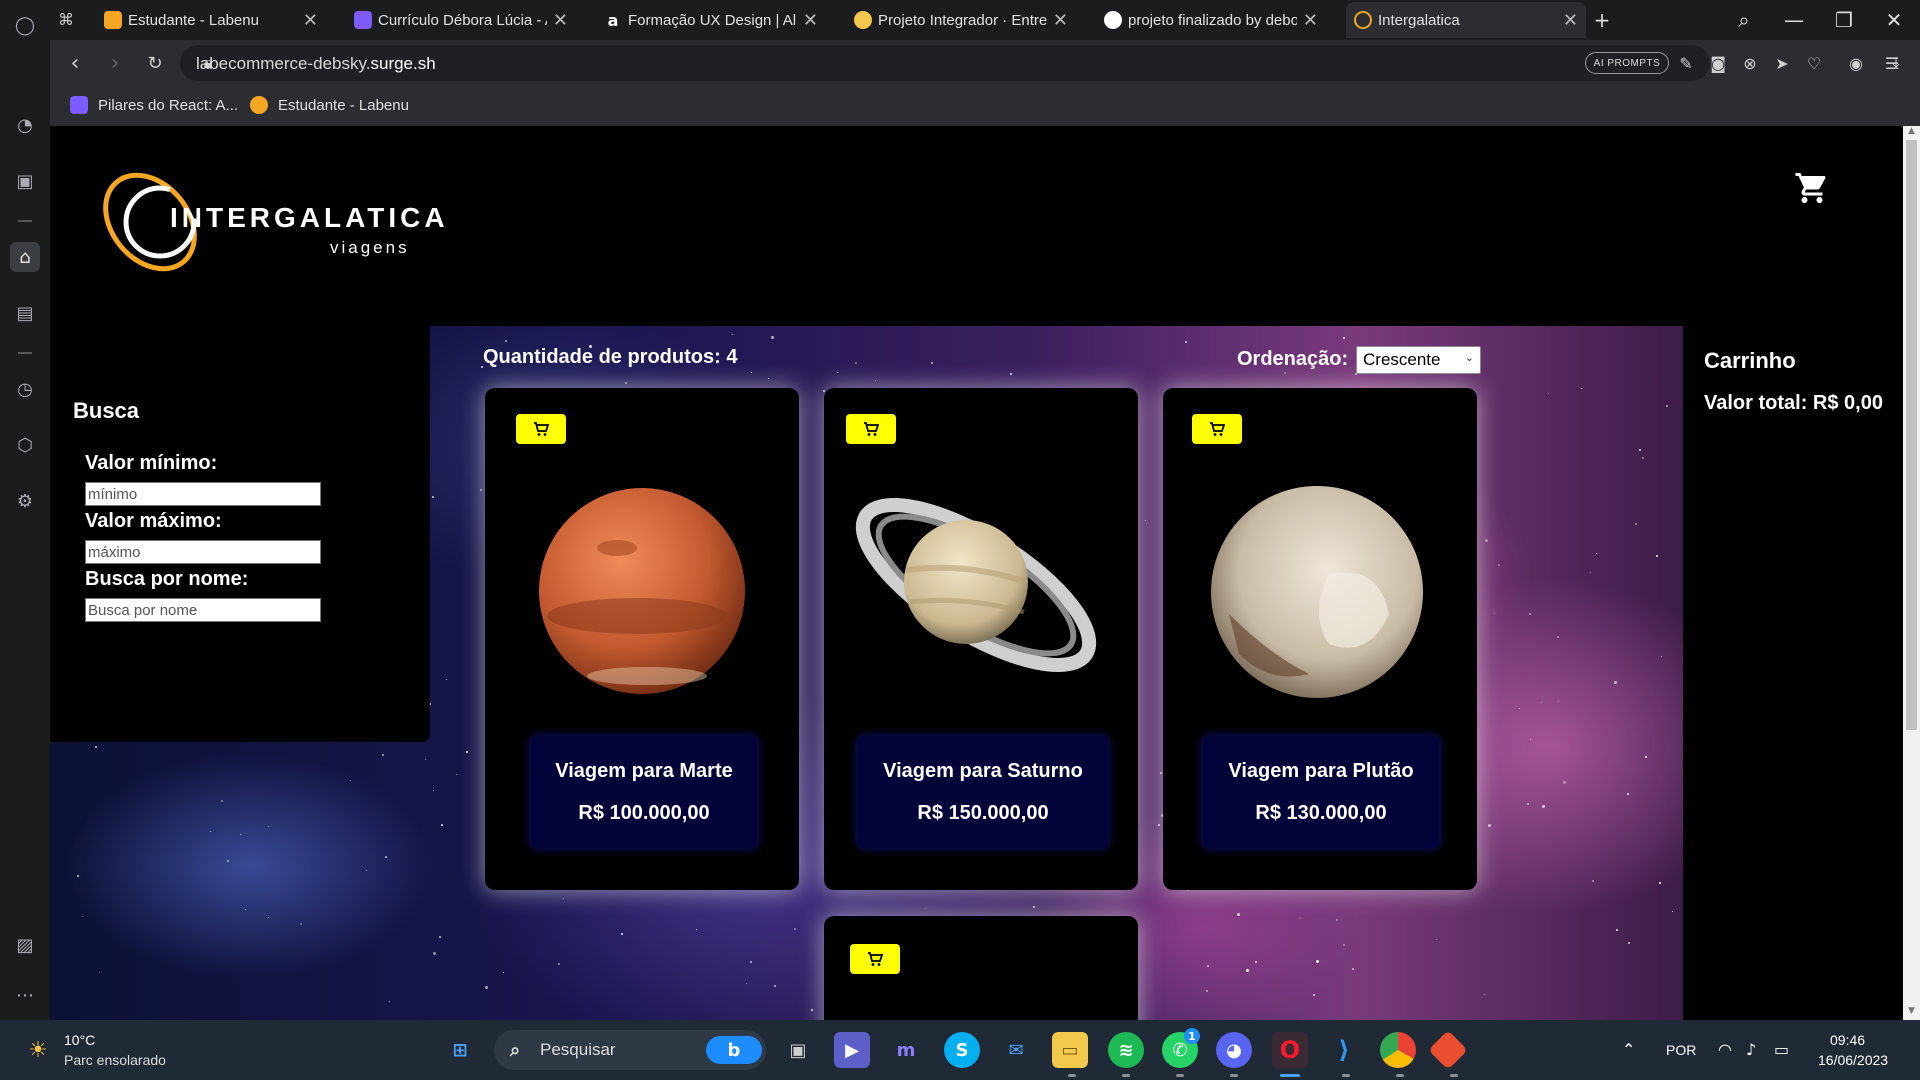 The image size is (1920, 1080). I want to click on sidebar-divider, so click(25, 353).